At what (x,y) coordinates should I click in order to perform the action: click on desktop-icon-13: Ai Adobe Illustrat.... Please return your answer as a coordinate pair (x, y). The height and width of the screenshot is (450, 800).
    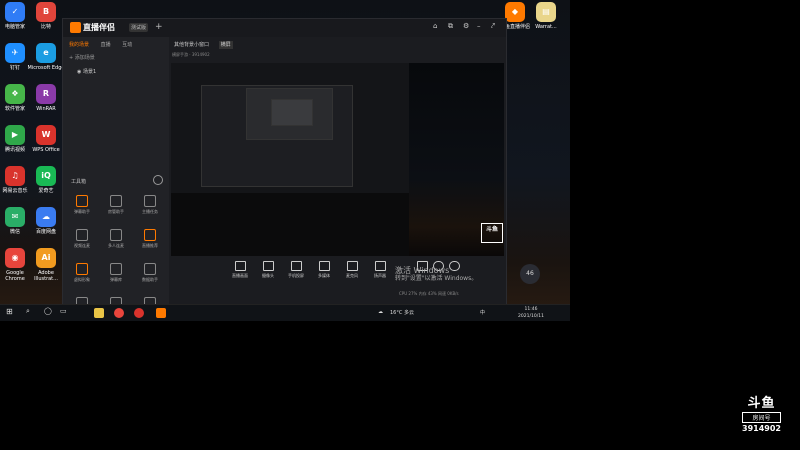
    Looking at the image, I should click on (46, 265).